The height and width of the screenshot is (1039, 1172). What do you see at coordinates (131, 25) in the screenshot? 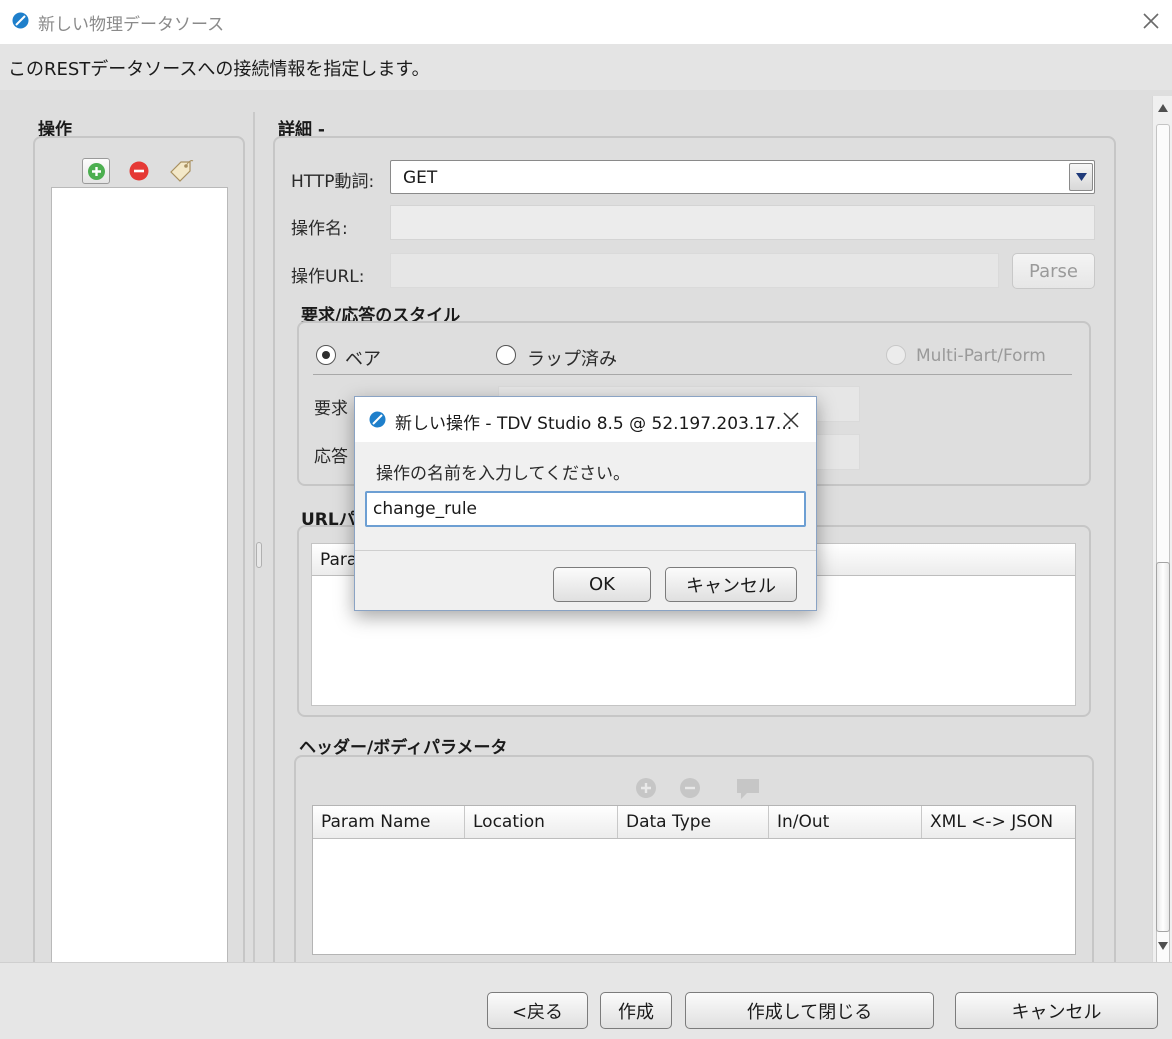
I see `window-title: 新しい物理データソース` at bounding box center [131, 25].